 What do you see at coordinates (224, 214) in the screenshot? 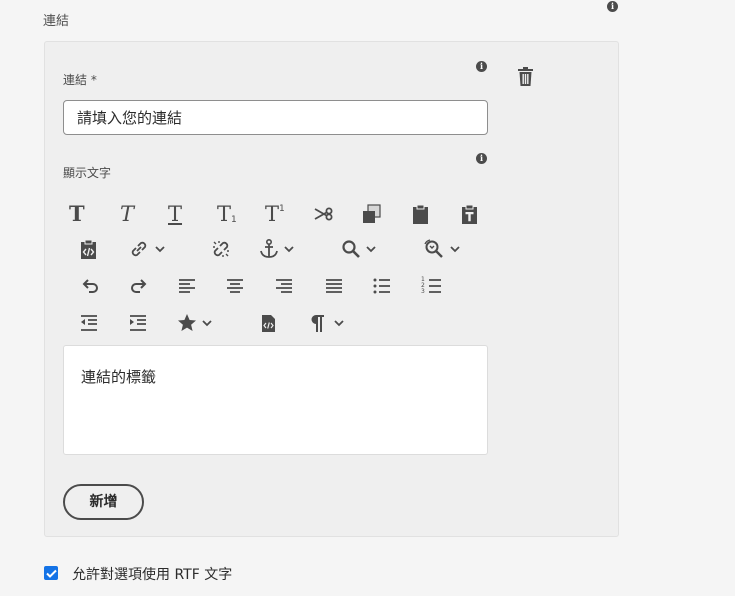
I see `subscript-icon: T` at bounding box center [224, 214].